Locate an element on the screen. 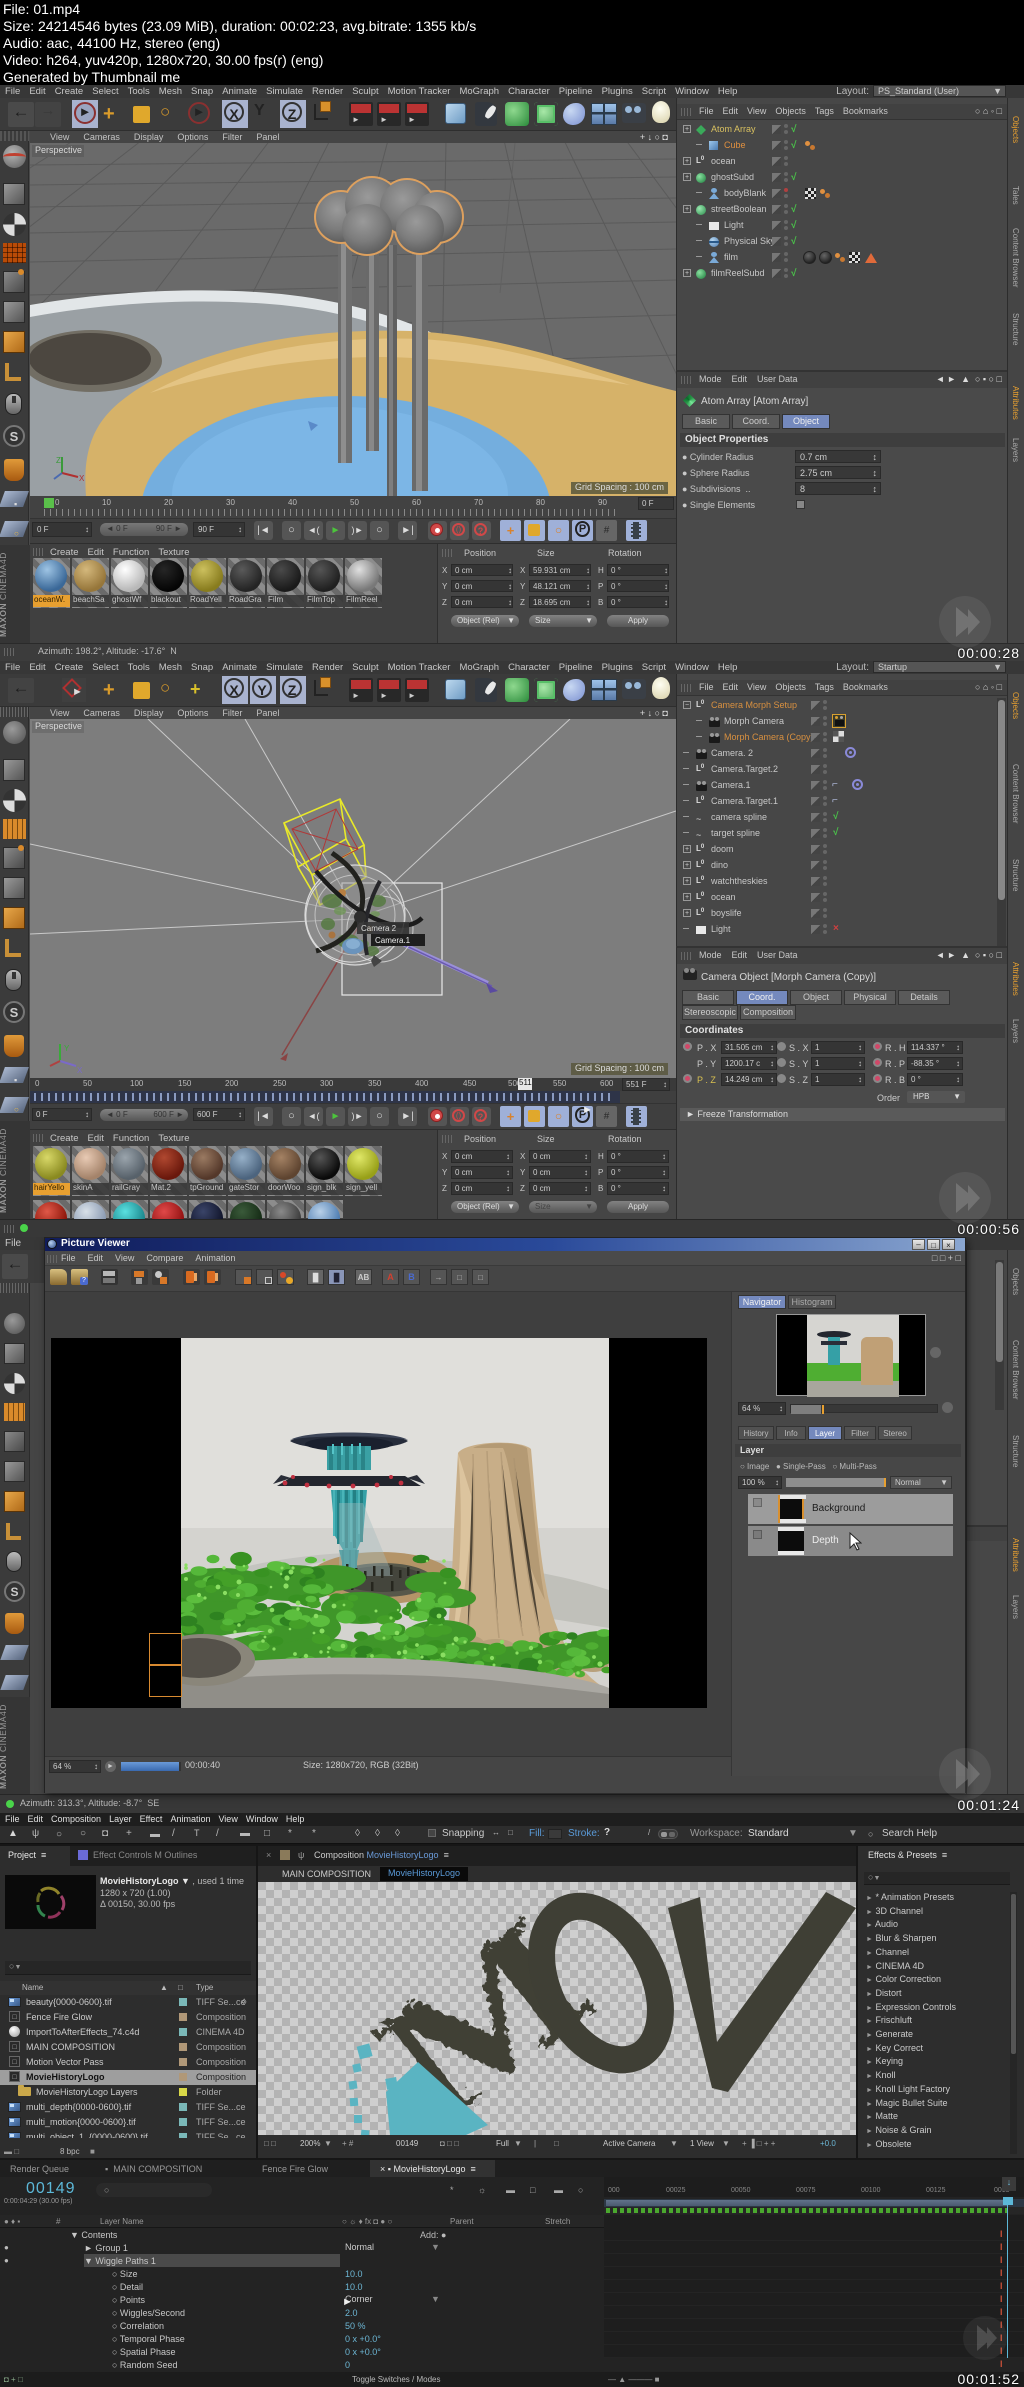 Image resolution: width=1024 pixels, height=2387 pixels. svg-text: Y is located at coordinates (67, 1048).